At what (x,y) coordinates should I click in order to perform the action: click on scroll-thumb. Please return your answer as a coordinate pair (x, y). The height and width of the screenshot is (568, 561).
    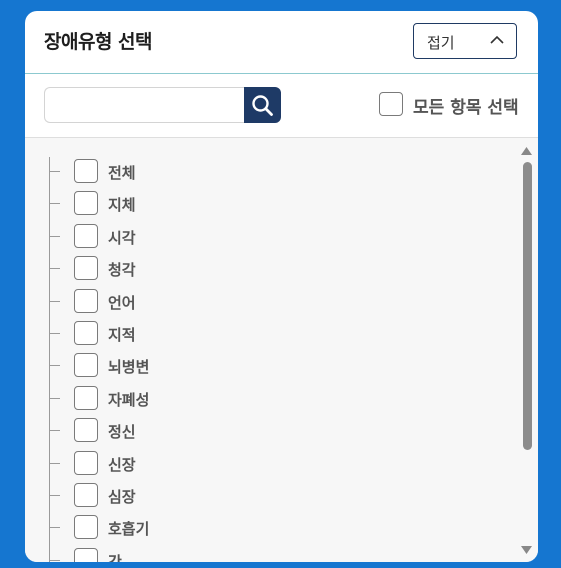
    Looking at the image, I should click on (527, 306).